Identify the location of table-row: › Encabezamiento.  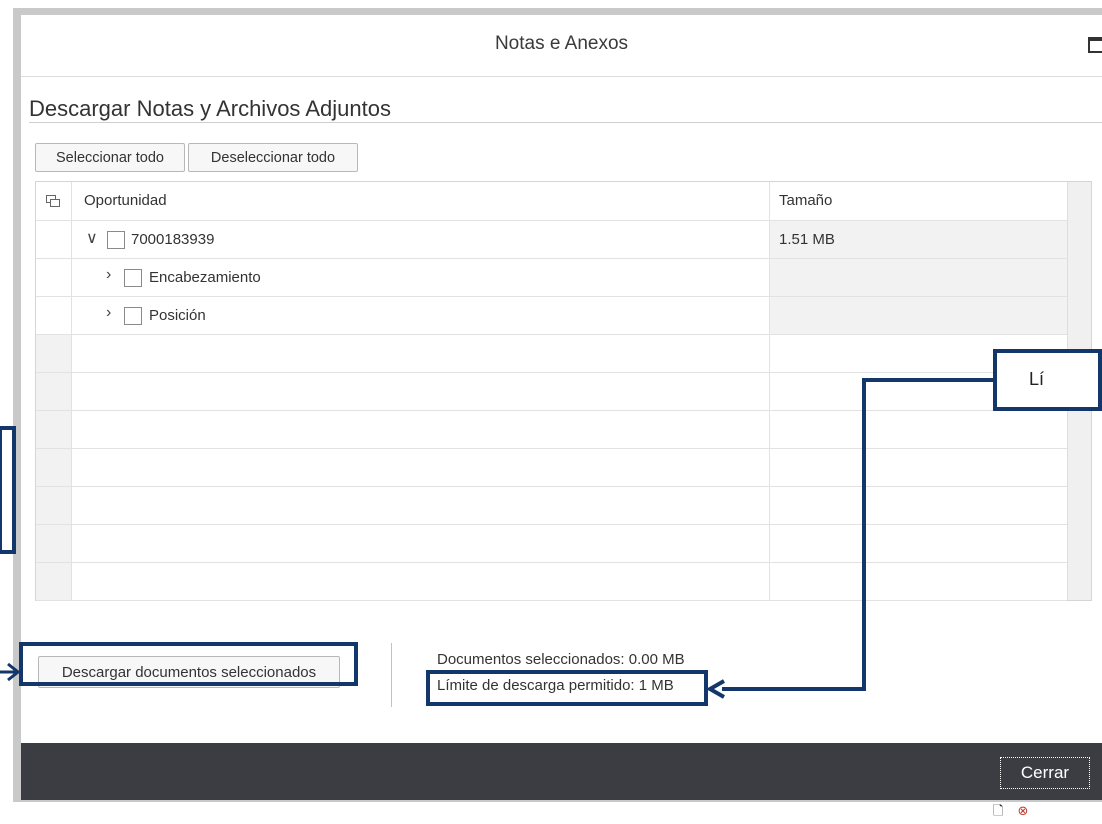
(551, 278).